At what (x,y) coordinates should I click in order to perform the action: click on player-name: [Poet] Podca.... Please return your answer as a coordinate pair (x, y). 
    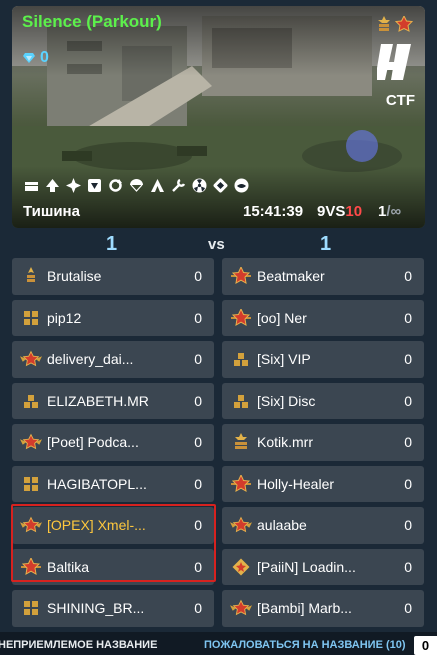
    Looking at the image, I should click on (93, 442).